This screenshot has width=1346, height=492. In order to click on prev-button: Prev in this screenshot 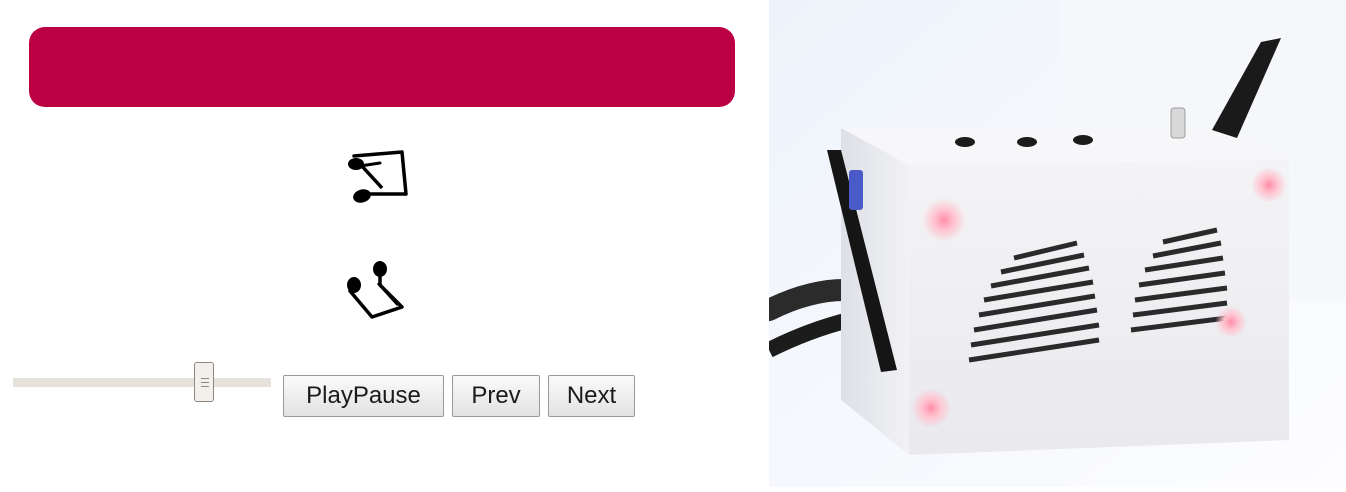, I will do `click(496, 396)`.